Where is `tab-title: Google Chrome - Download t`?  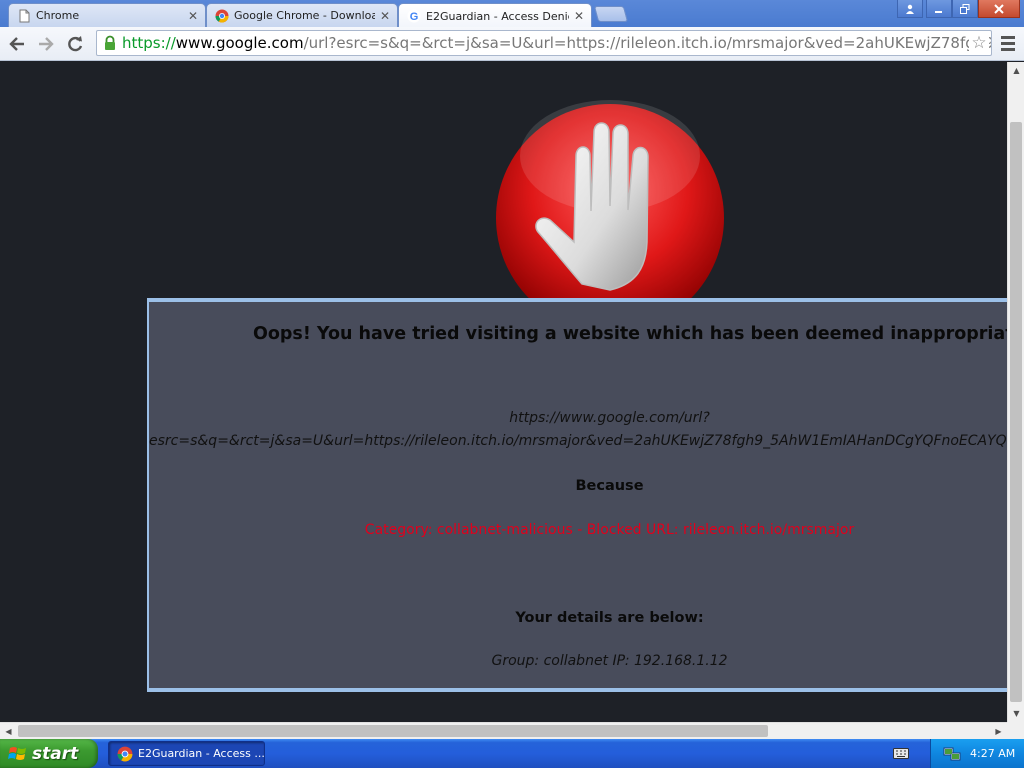
tab-title: Google Chrome - Download t is located at coordinates (304, 15).